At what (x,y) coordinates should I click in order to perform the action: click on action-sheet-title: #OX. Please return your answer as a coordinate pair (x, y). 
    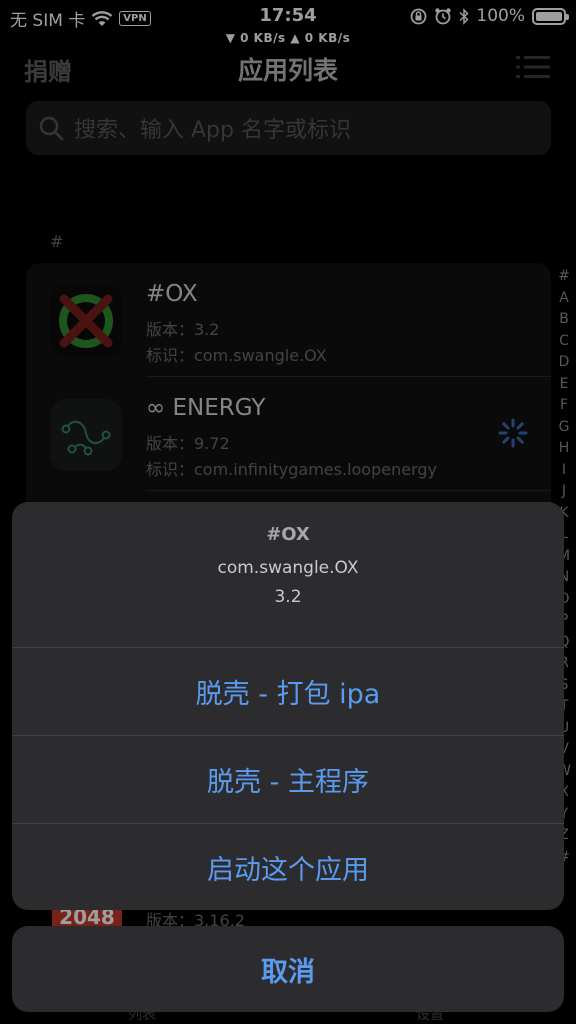
    Looking at the image, I should click on (288, 534).